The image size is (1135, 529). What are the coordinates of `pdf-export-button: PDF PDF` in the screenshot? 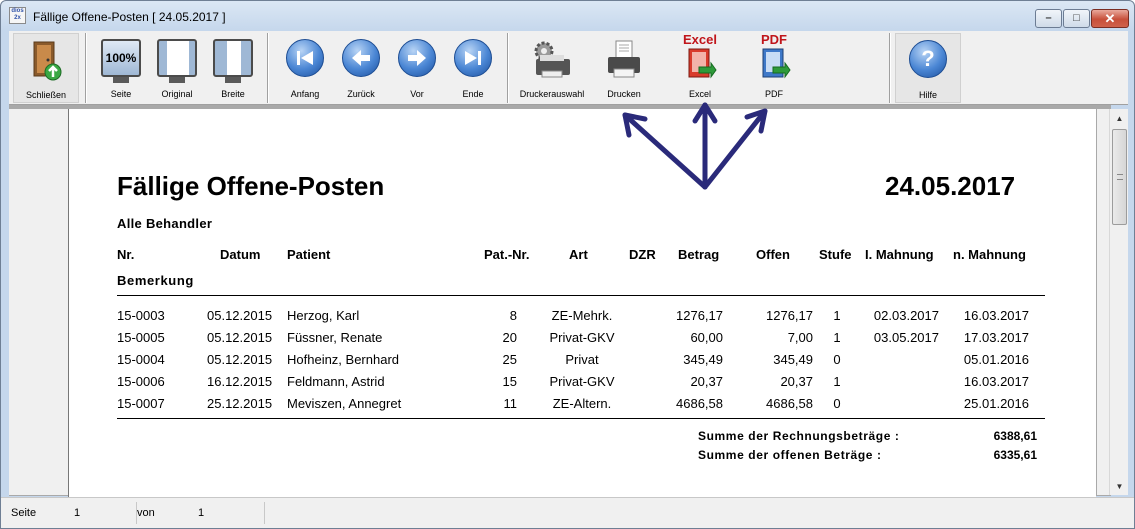 It's located at (774, 68).